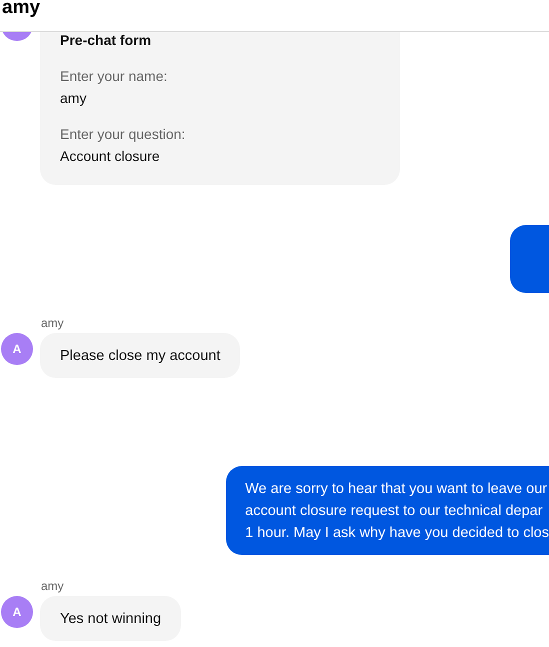  I want to click on message-line: account closure request to our technical depar, so click(394, 511).